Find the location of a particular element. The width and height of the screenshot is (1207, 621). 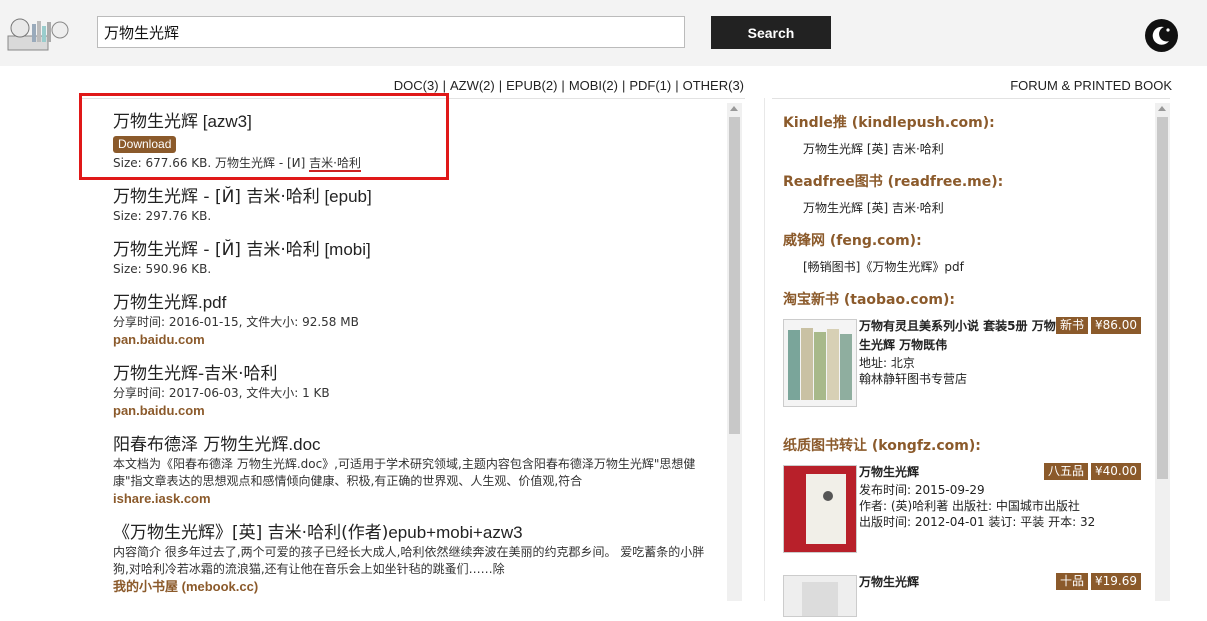

results-scrollbar is located at coordinates (734, 352).